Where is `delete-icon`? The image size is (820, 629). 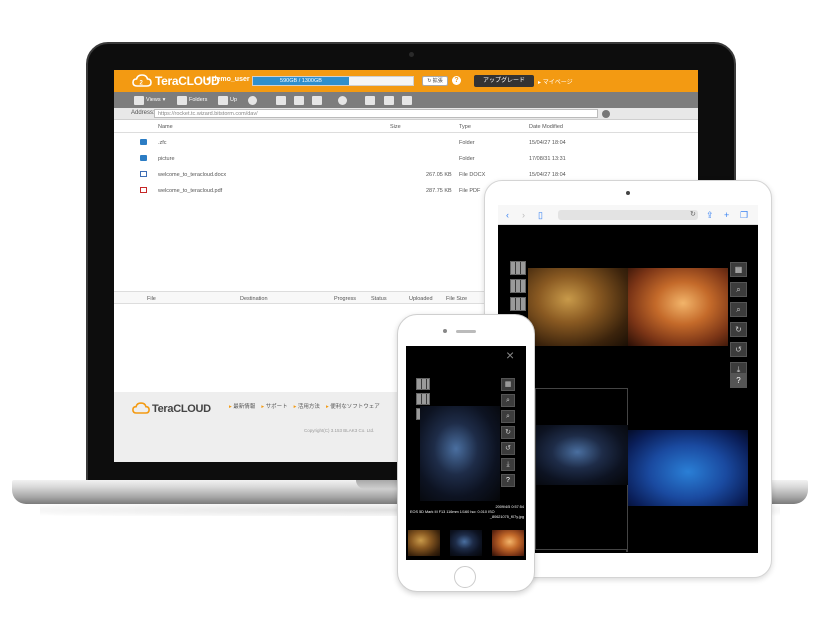 delete-icon is located at coordinates (342, 100).